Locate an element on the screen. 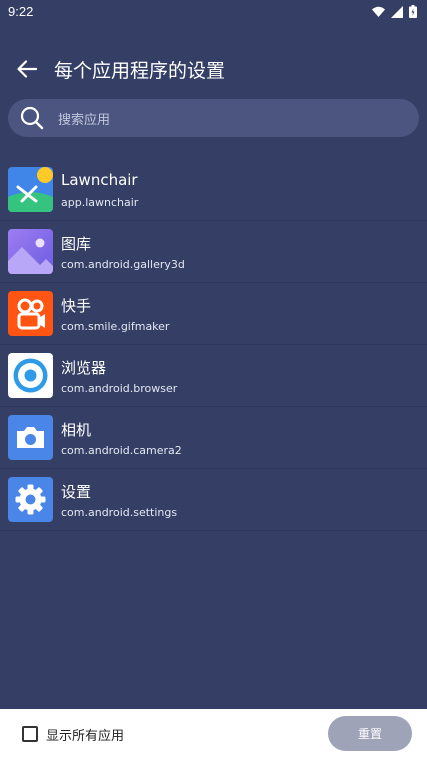  list-item-kuaishou: 快手 com.smile.gifmaker is located at coordinates (213, 314).